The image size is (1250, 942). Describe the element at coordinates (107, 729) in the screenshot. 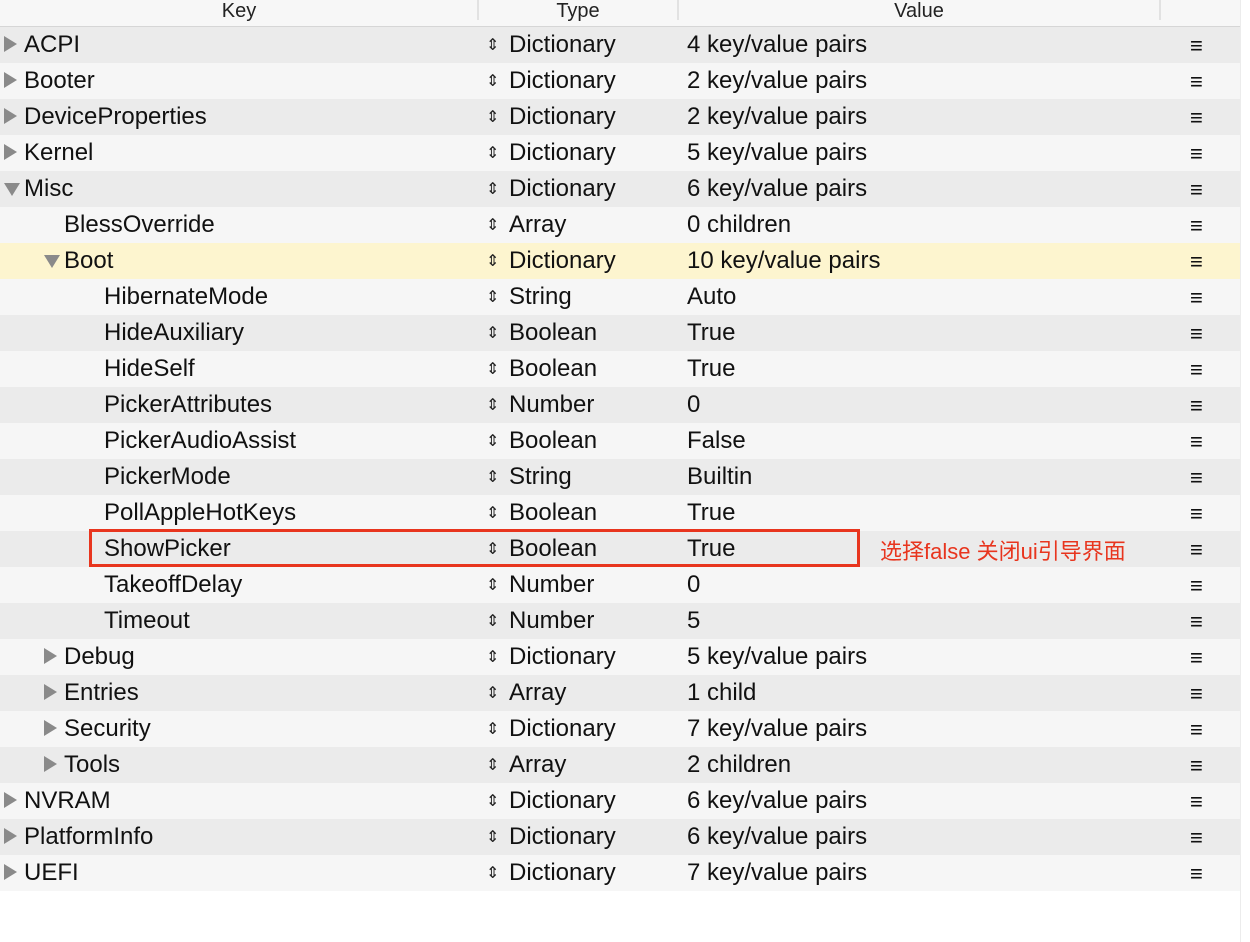

I see `row-key: Security` at that location.